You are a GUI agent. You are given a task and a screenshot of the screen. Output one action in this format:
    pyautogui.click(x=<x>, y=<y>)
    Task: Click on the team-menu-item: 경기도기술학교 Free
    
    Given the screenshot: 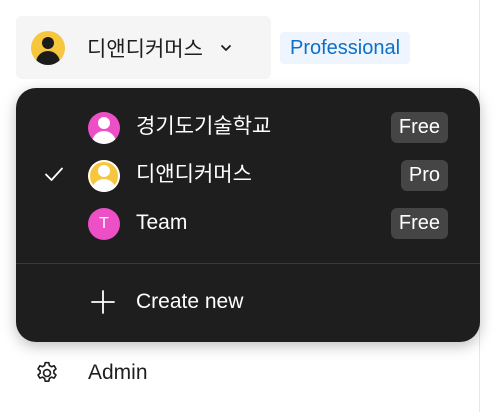 What is the action you would take?
    pyautogui.click(x=248, y=128)
    